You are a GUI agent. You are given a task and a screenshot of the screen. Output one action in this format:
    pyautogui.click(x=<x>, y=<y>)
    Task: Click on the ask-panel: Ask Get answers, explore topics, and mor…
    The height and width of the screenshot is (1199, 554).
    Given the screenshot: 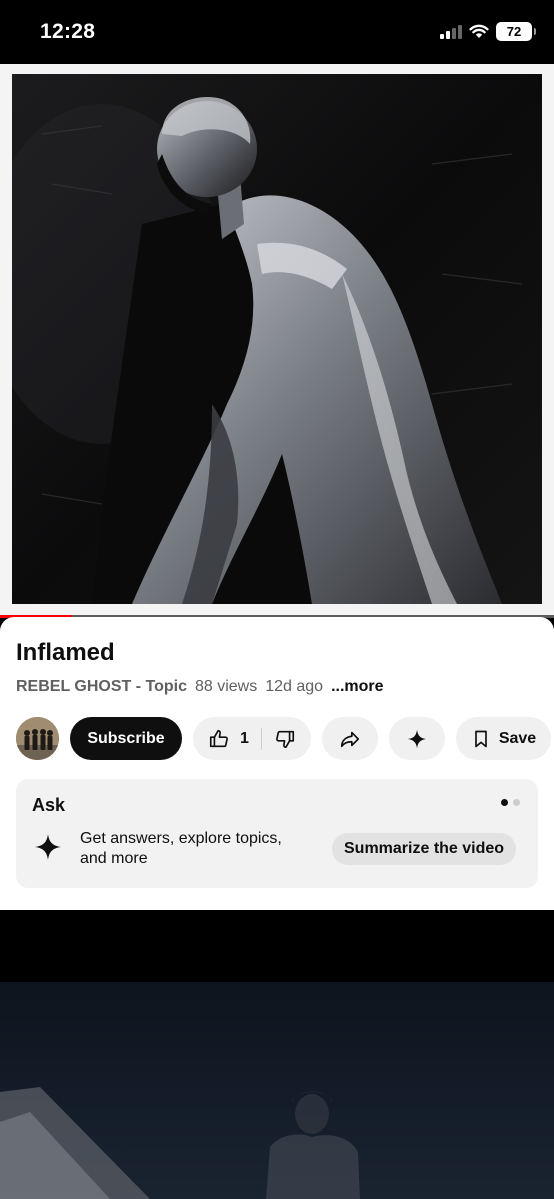 What is the action you would take?
    pyautogui.click(x=277, y=833)
    